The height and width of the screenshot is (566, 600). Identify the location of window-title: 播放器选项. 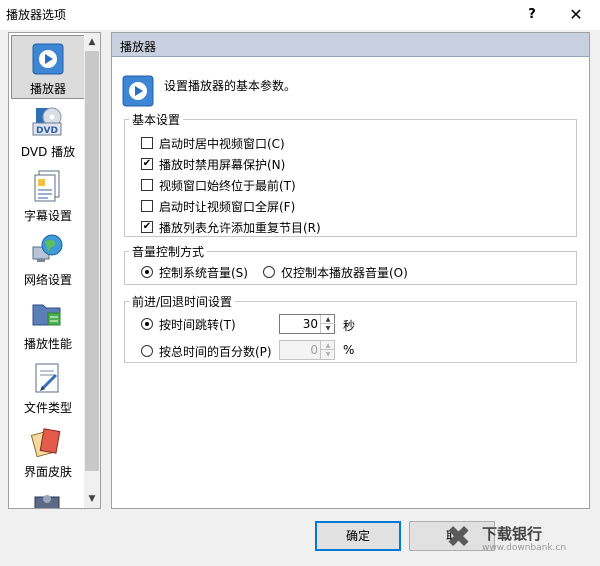
(36, 15).